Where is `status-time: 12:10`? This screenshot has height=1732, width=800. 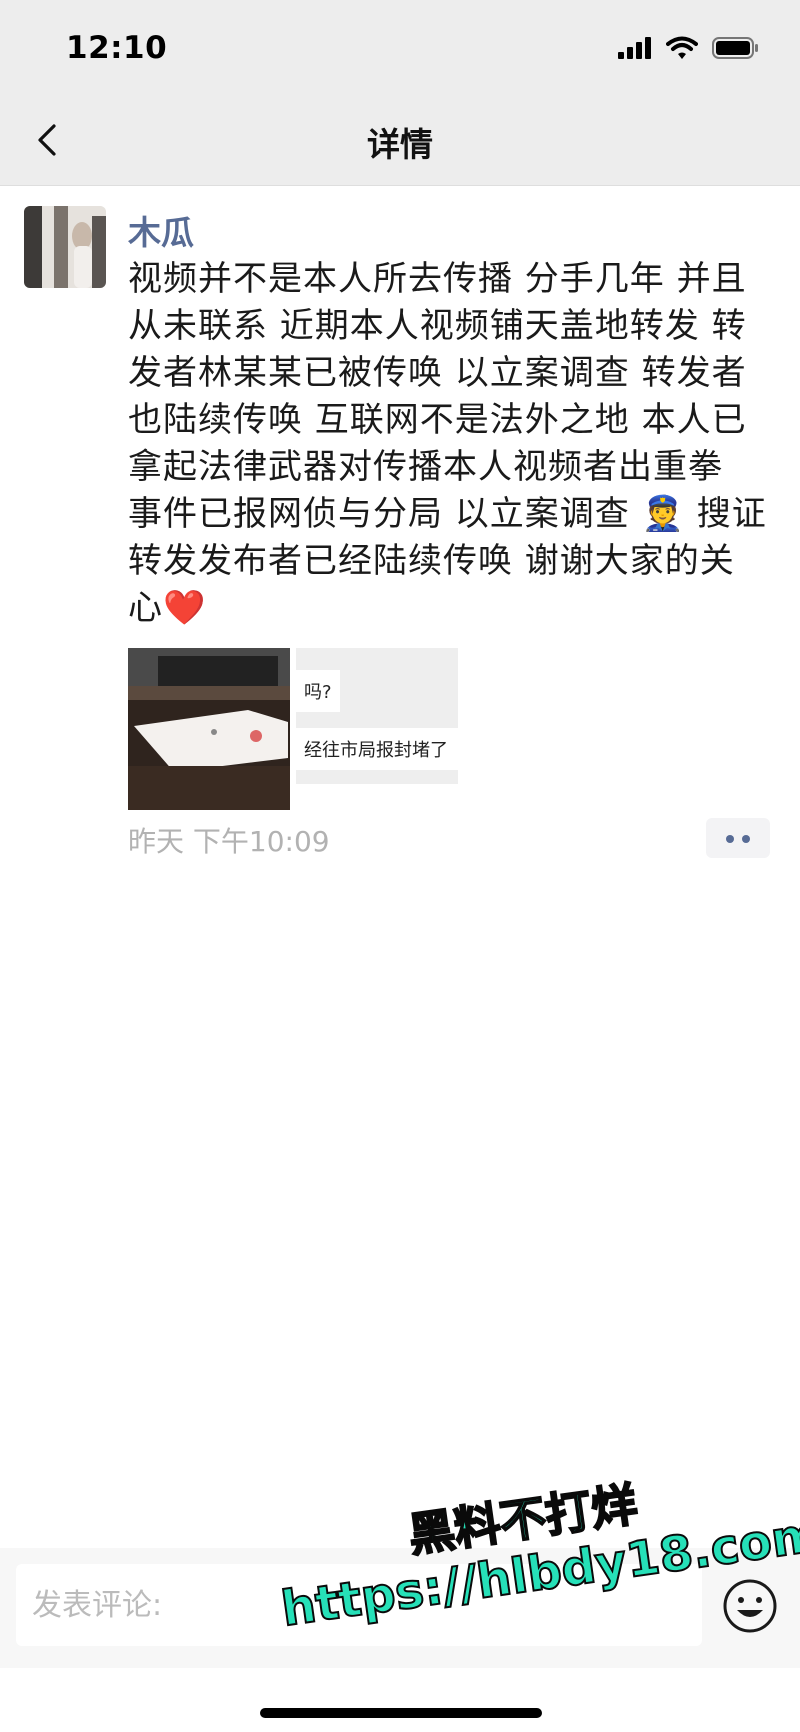 status-time: 12:10 is located at coordinates (117, 48).